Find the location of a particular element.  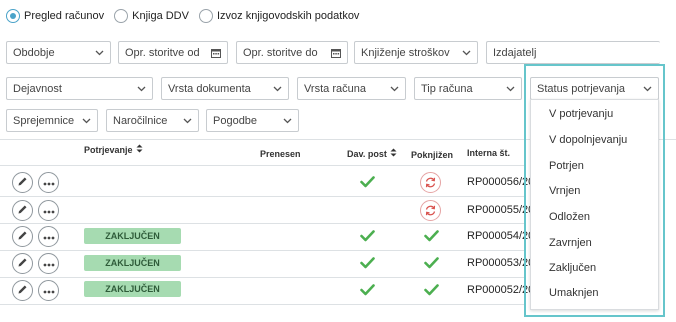

opr-do-label: Opr. storitve do is located at coordinates (280, 52).